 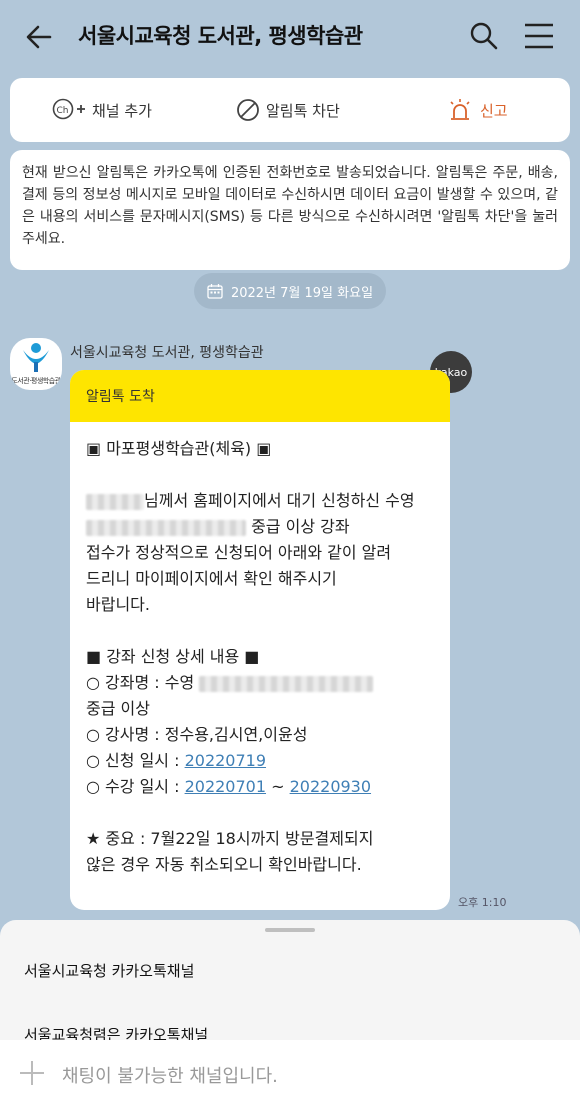 I want to click on important-line: 않은 경우 자동 취소되오니 확인바랍니다., so click(x=224, y=864).